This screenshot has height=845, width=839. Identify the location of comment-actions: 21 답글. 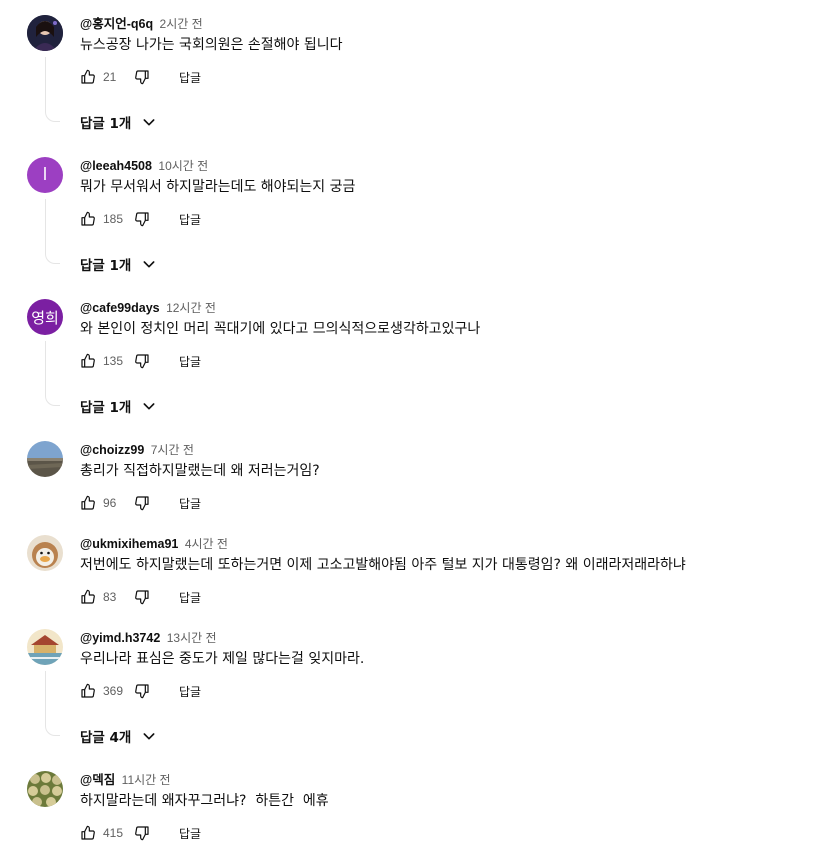
(140, 77).